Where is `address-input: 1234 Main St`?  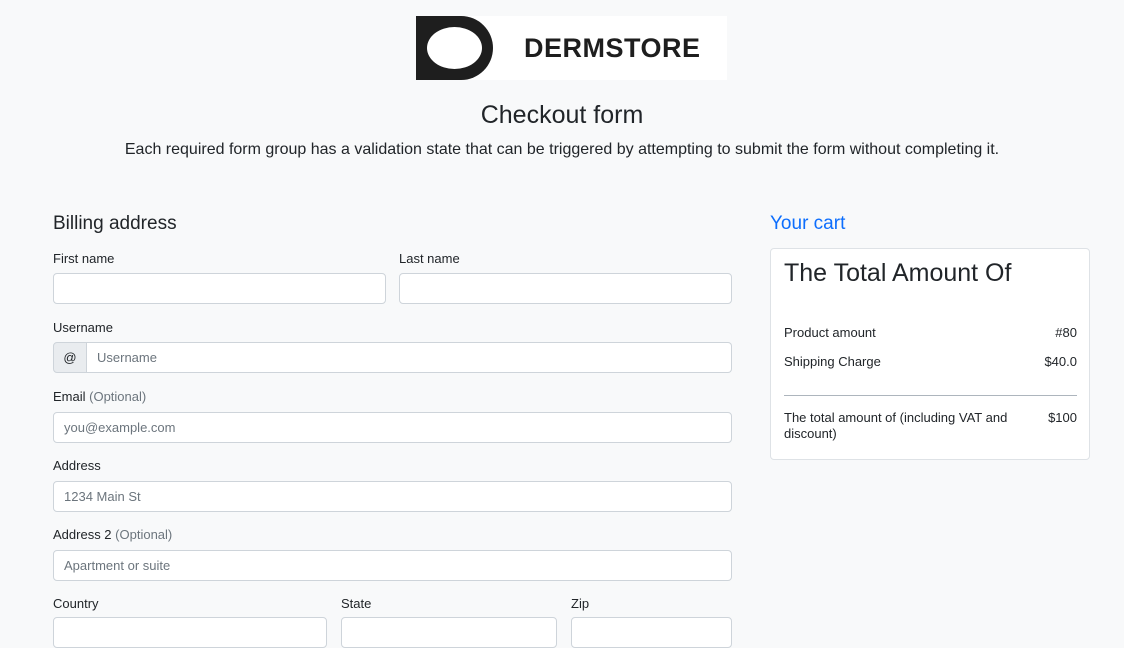 address-input: 1234 Main St is located at coordinates (392, 496).